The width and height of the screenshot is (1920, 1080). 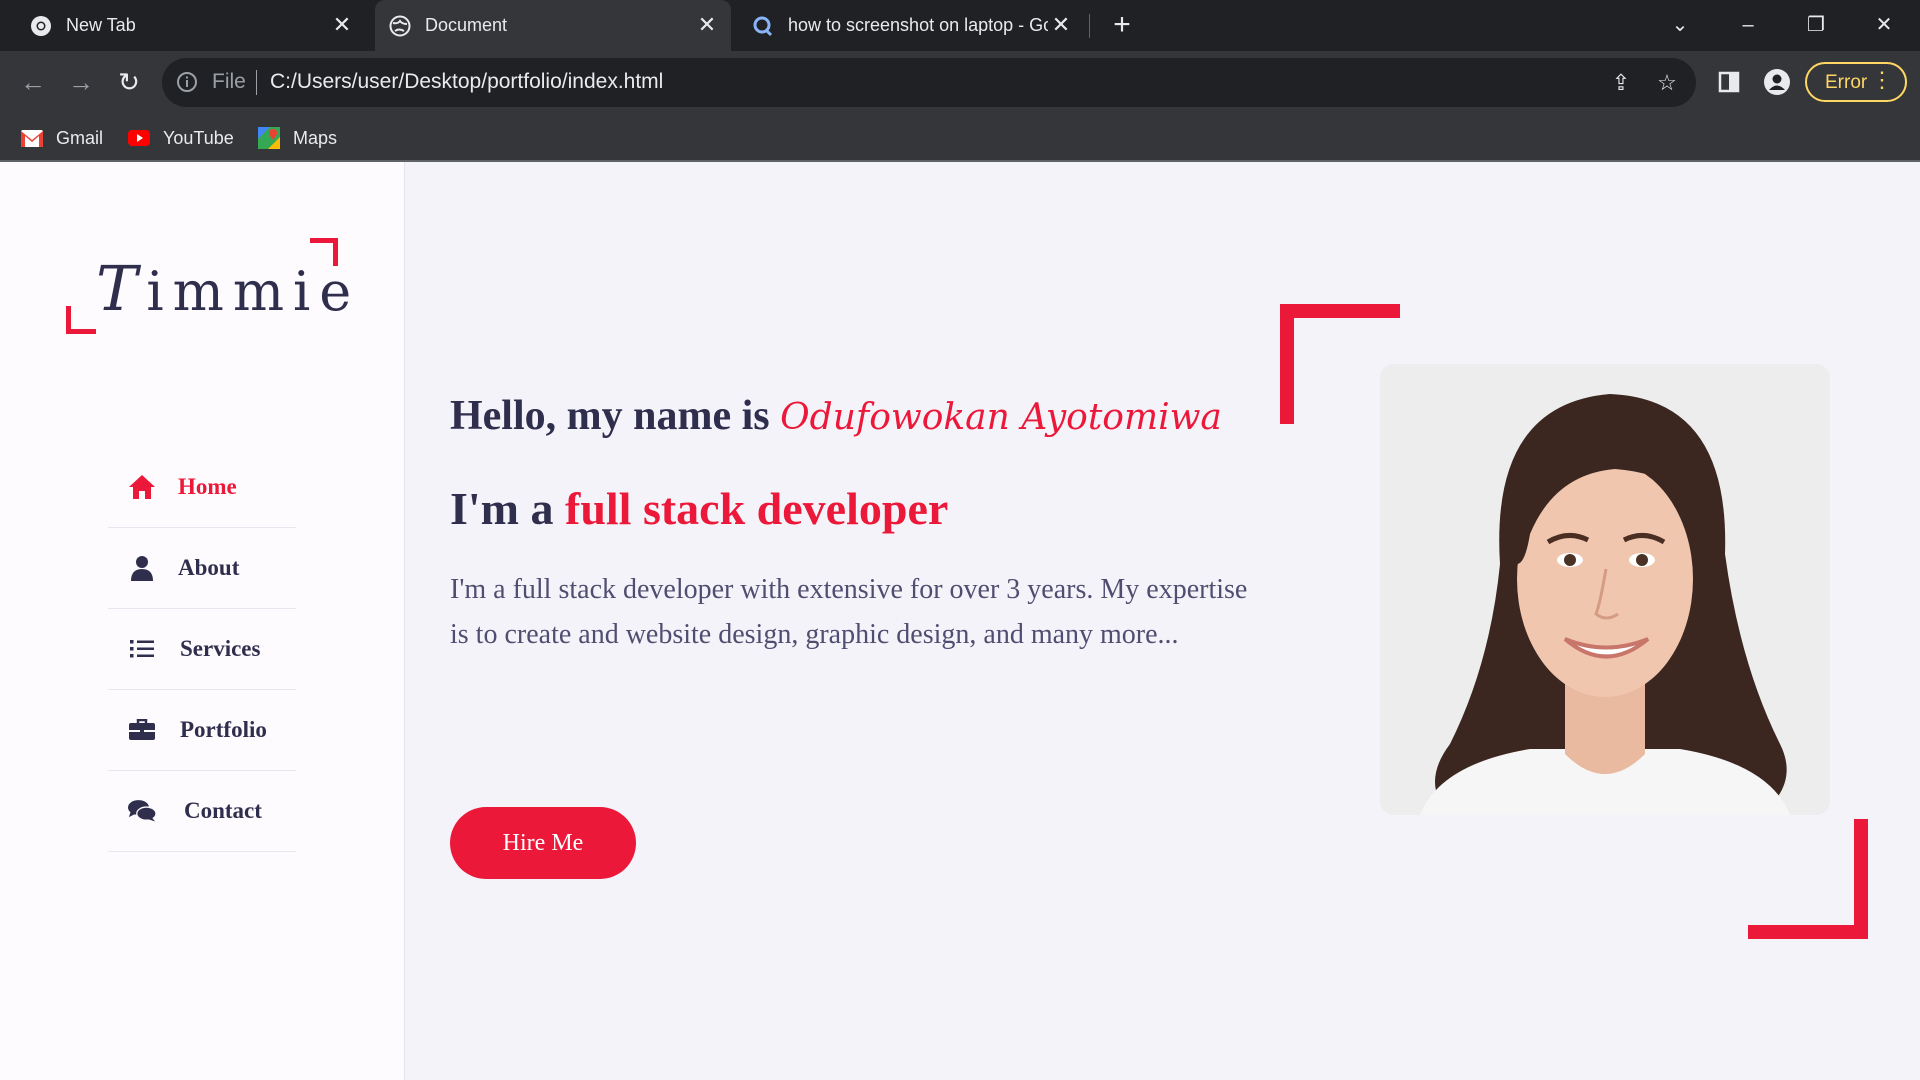 What do you see at coordinates (315, 137) in the screenshot?
I see `bookmark-label: Maps` at bounding box center [315, 137].